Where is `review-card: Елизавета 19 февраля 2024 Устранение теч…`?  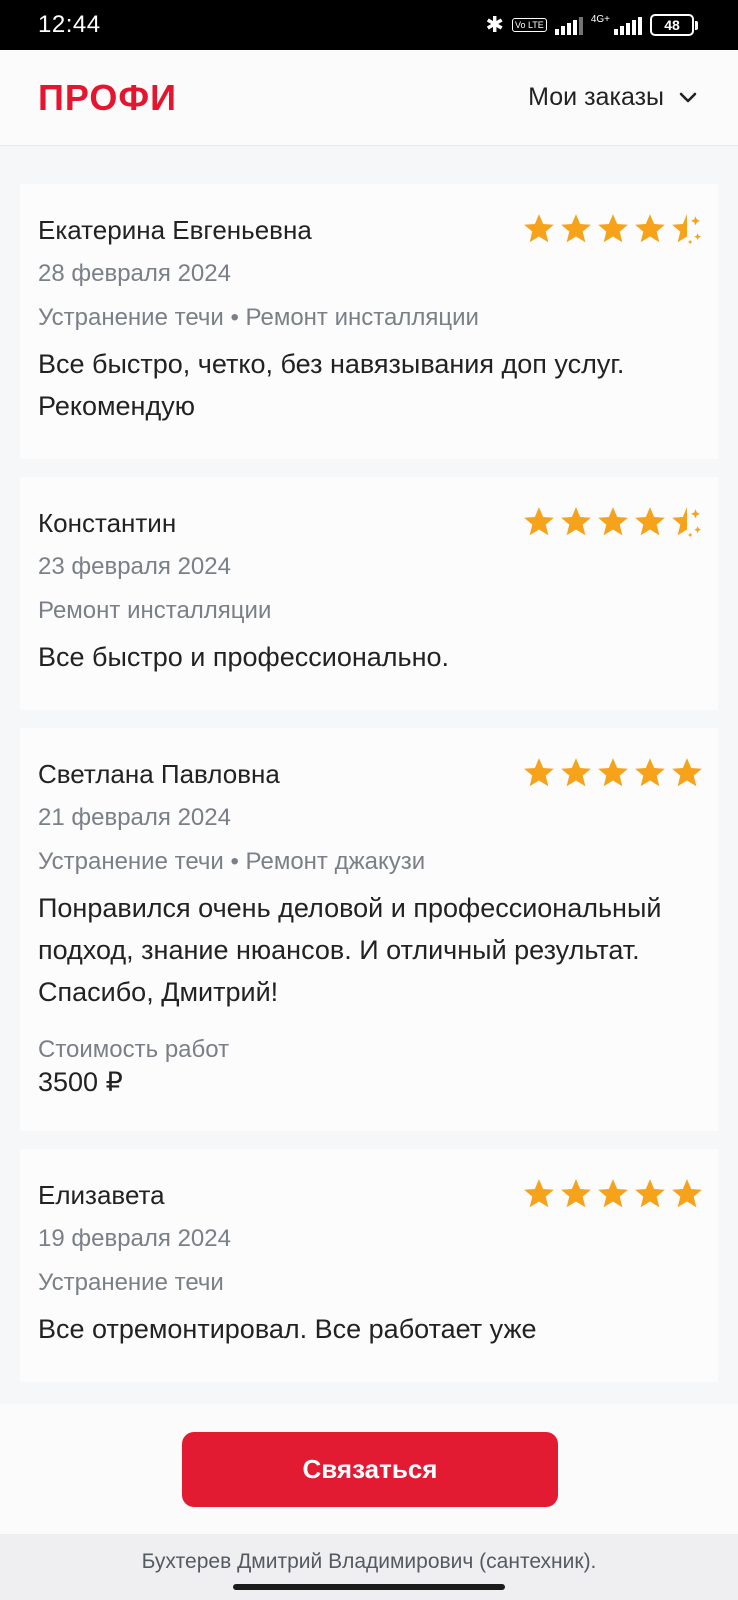 review-card: Елизавета 19 февраля 2024 Устранение теч… is located at coordinates (369, 1265).